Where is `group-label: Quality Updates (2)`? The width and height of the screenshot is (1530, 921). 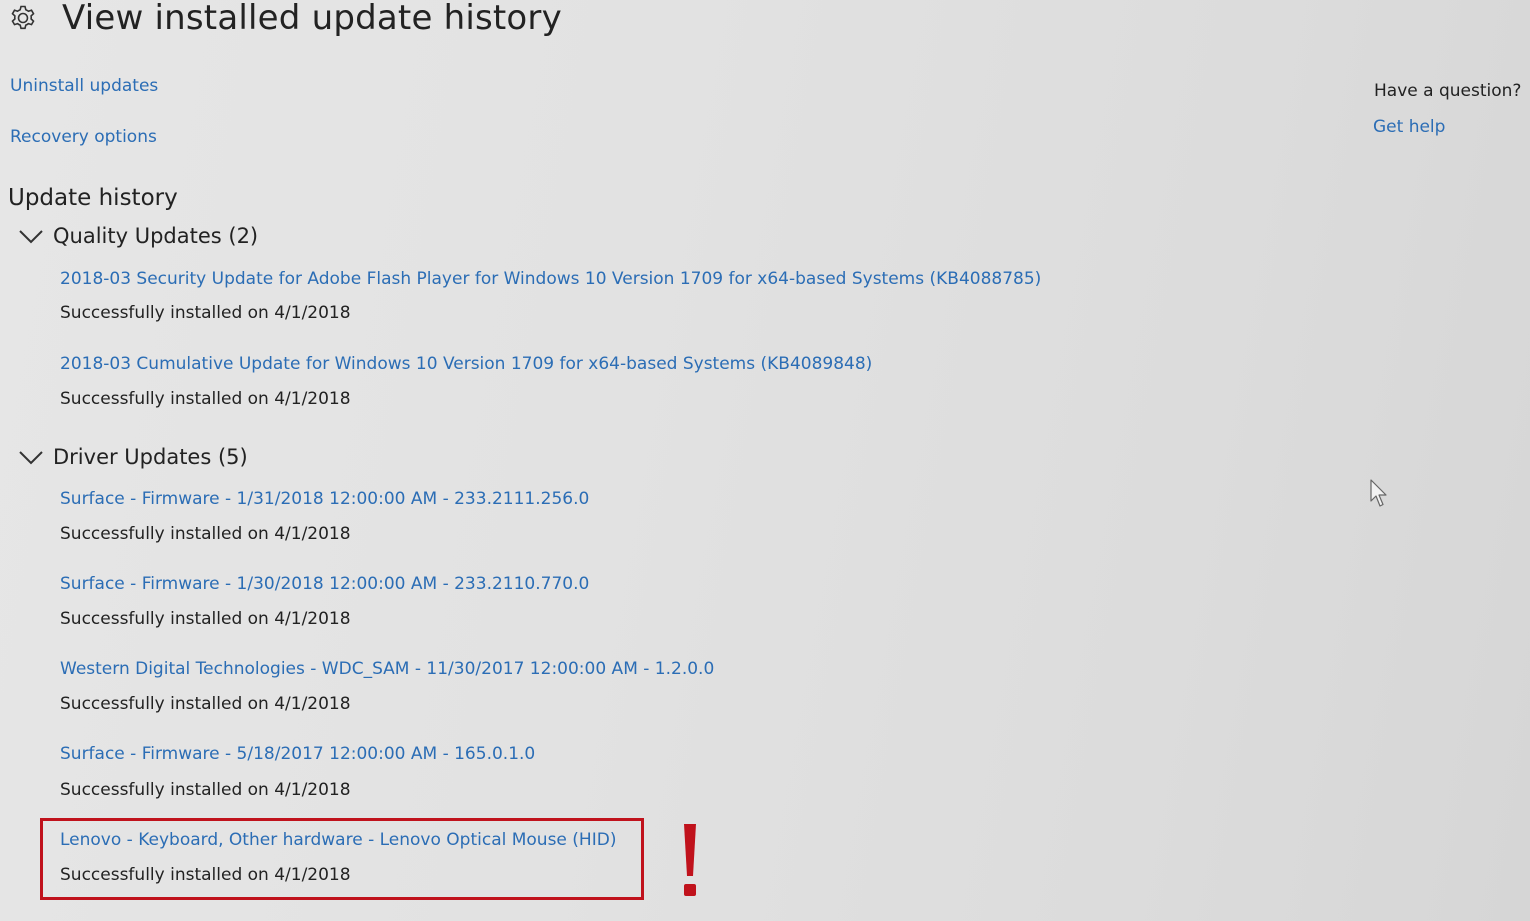 group-label: Quality Updates (2) is located at coordinates (156, 236).